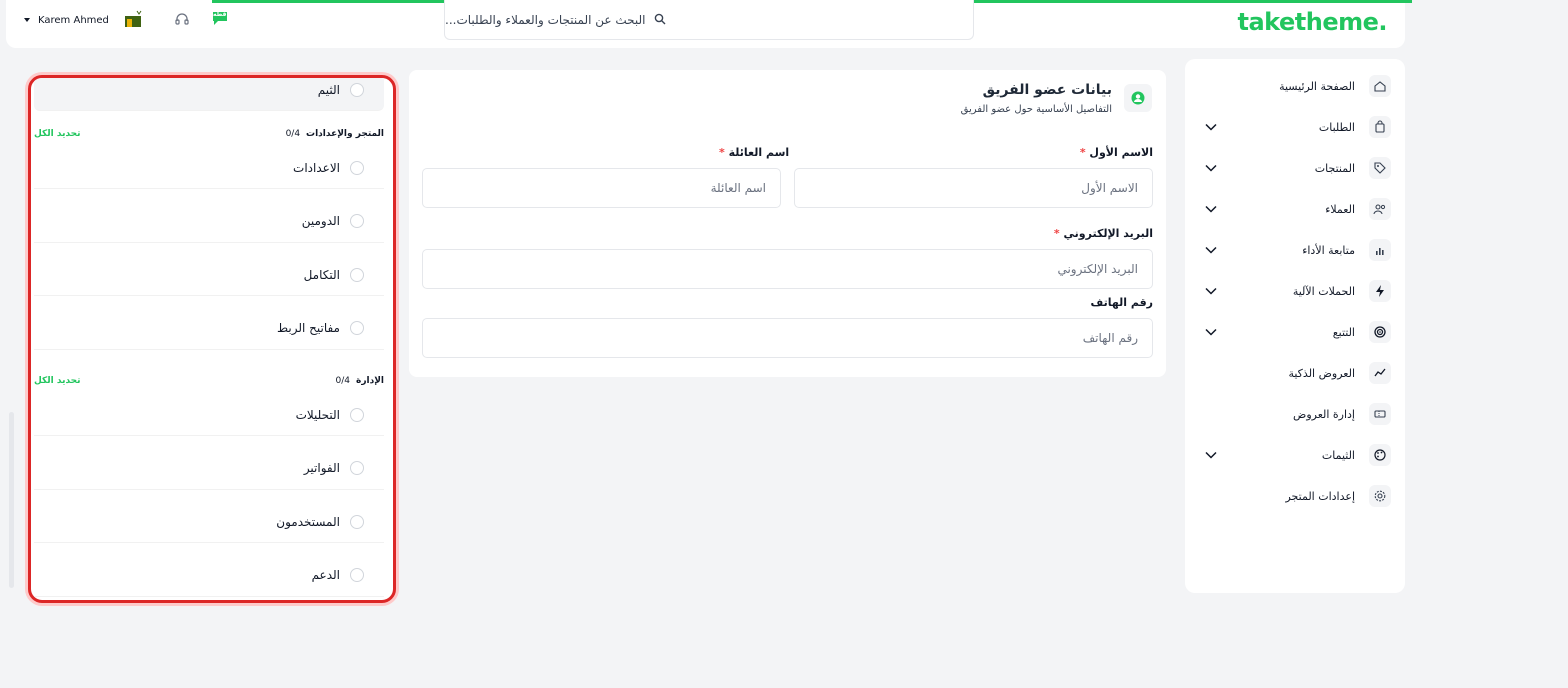 Image resolution: width=1568 pixels, height=688 pixels. I want to click on sidebar-item: إدارة العروض, so click(1295, 414).